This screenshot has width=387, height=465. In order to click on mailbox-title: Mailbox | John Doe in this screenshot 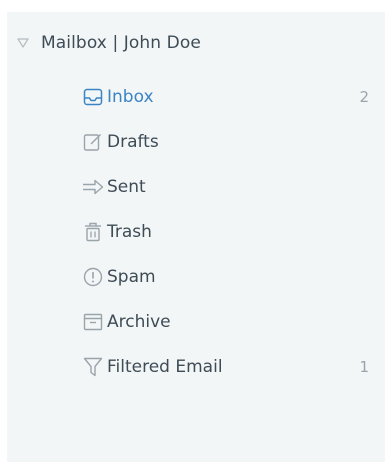, I will do `click(121, 43)`.